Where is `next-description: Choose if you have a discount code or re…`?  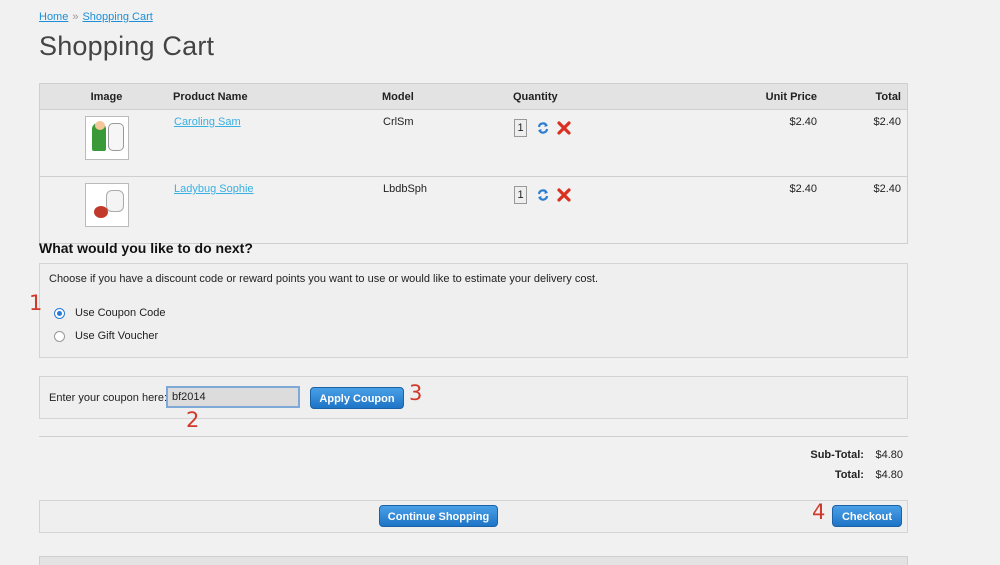 next-description: Choose if you have a discount code or re… is located at coordinates (324, 279).